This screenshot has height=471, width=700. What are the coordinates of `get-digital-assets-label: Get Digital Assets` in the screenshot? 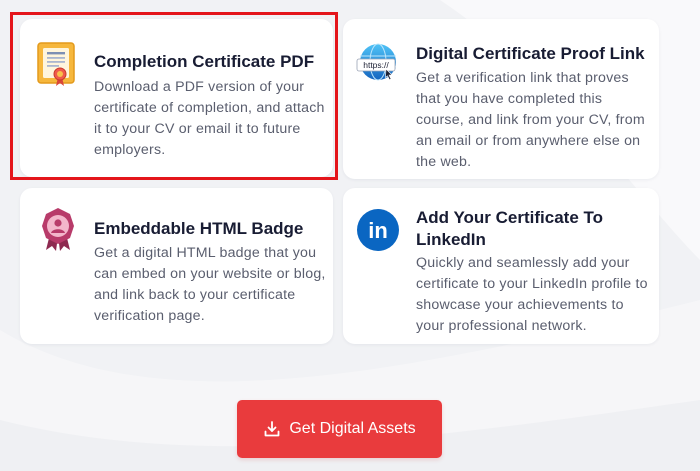 It's located at (352, 428).